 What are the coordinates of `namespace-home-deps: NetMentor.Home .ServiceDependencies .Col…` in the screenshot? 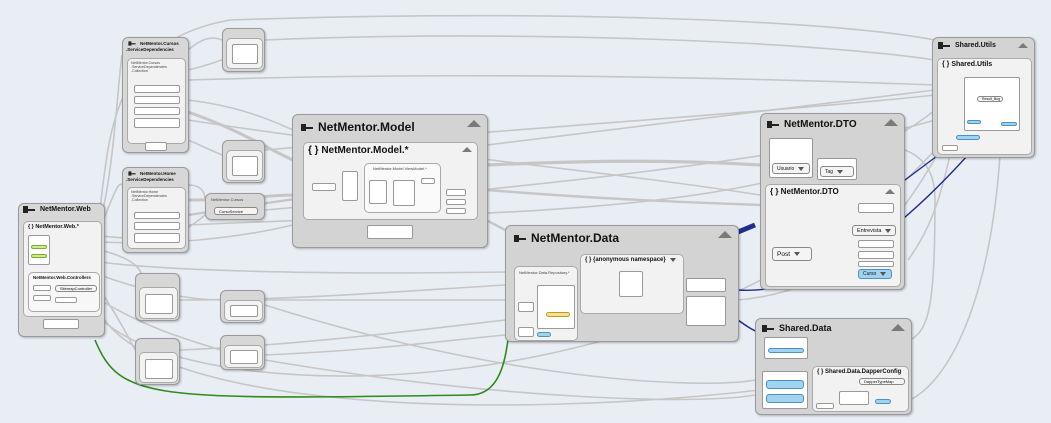 It's located at (156, 218).